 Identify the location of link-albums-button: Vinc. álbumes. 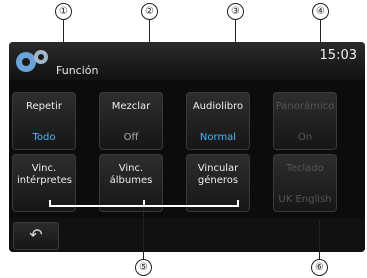
(131, 183).